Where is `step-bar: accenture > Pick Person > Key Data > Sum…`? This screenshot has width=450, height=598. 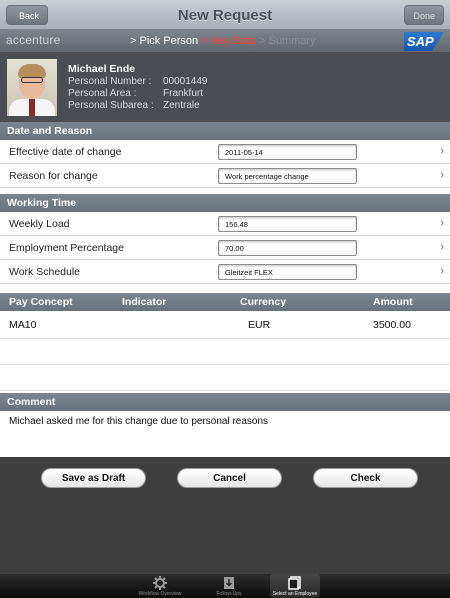
step-bar: accenture > Pick Person > Key Data > Sum… is located at coordinates (225, 41).